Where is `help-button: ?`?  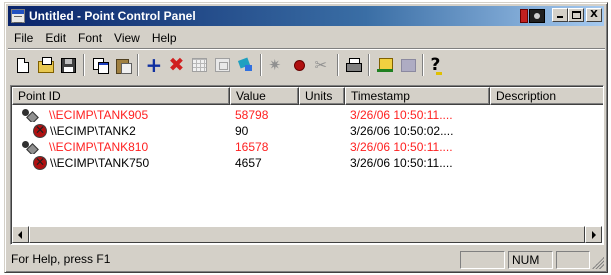
help-button: ? is located at coordinates (438, 65).